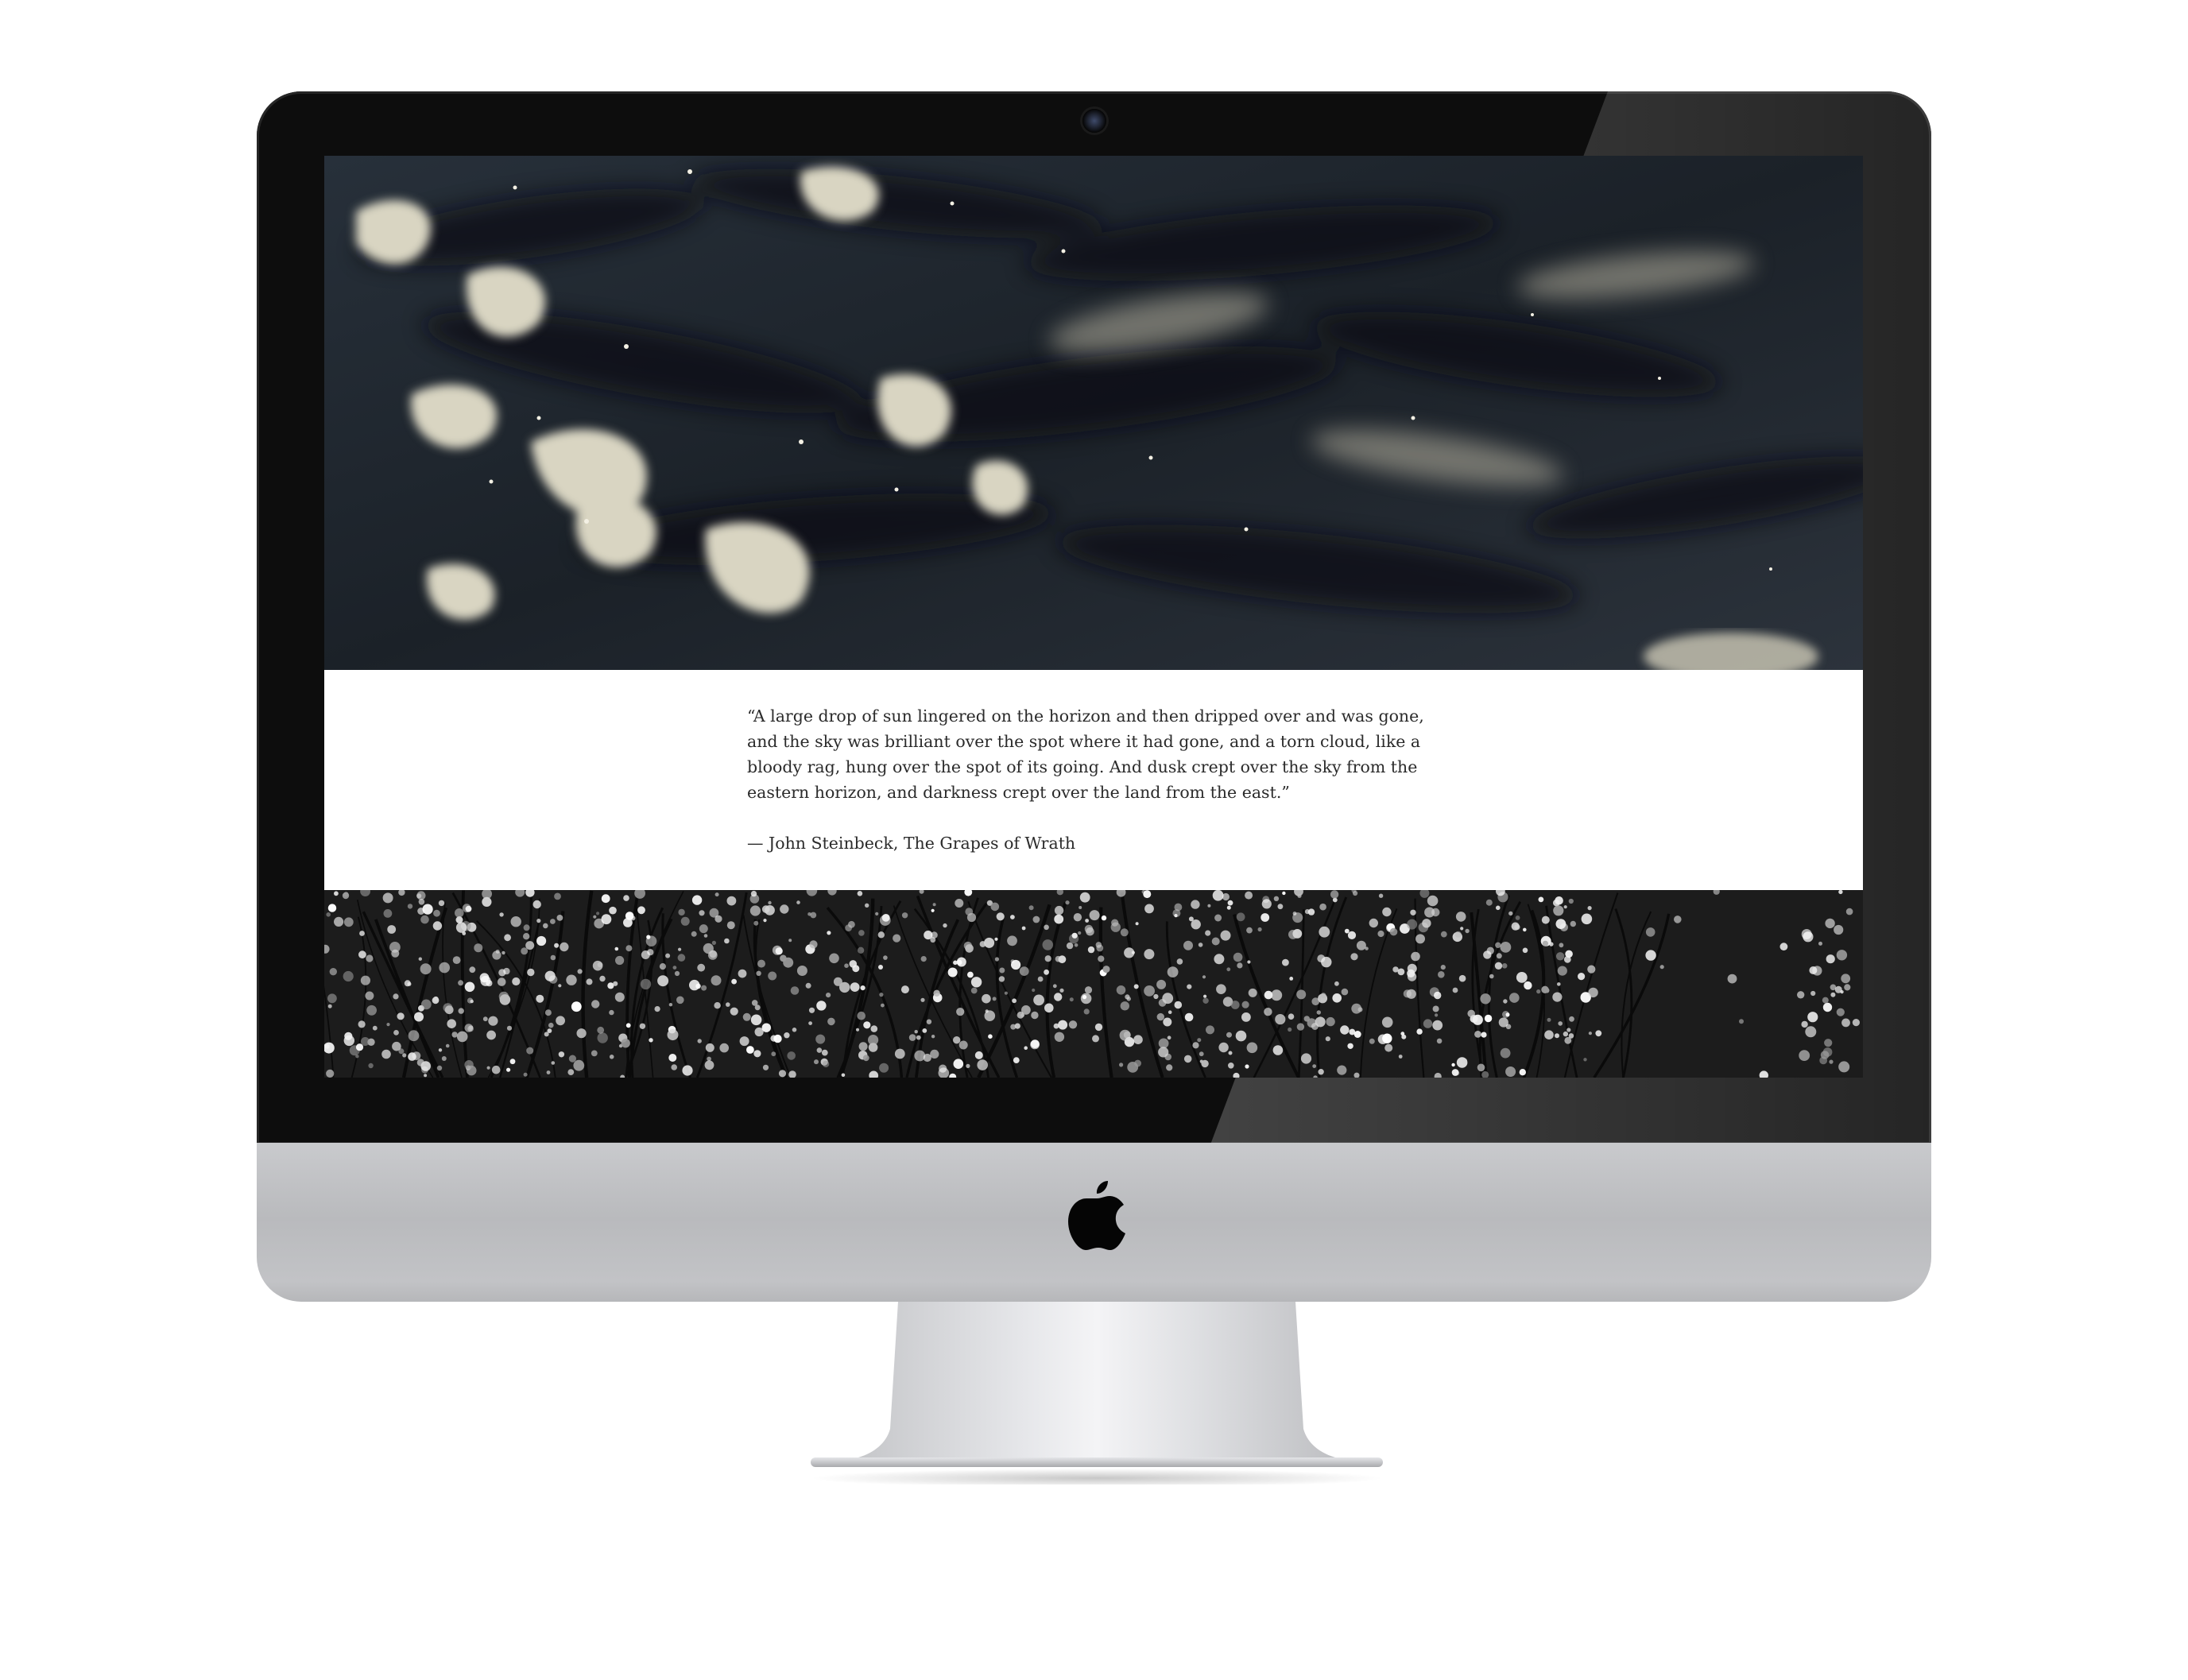 The image size is (2188, 1680). What do you see at coordinates (911, 843) in the screenshot?
I see `quote-attribution: — John Steinbeck, The Grapes of Wrath` at bounding box center [911, 843].